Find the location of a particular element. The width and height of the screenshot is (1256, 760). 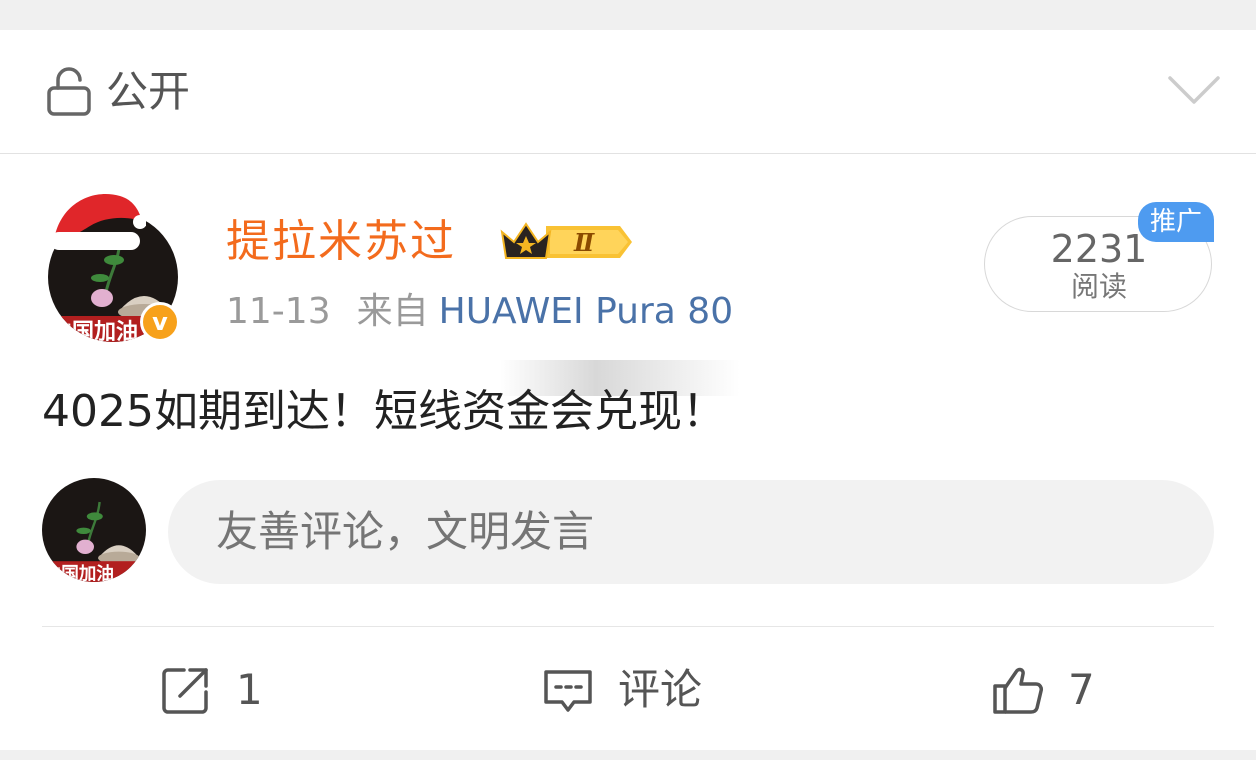

comment-button: 评论 is located at coordinates (621, 690).